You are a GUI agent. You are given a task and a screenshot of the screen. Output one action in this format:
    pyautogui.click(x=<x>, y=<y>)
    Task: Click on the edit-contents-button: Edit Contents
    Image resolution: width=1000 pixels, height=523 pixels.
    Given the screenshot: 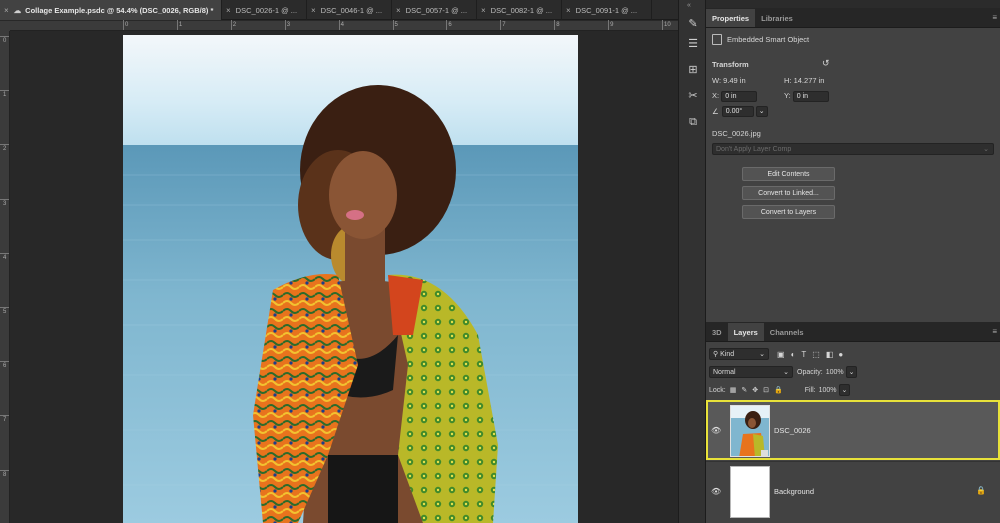 What is the action you would take?
    pyautogui.click(x=788, y=174)
    